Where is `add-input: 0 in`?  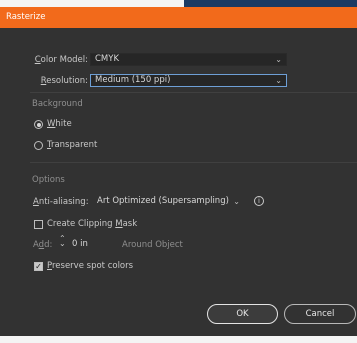 add-input: 0 in is located at coordinates (92, 244).